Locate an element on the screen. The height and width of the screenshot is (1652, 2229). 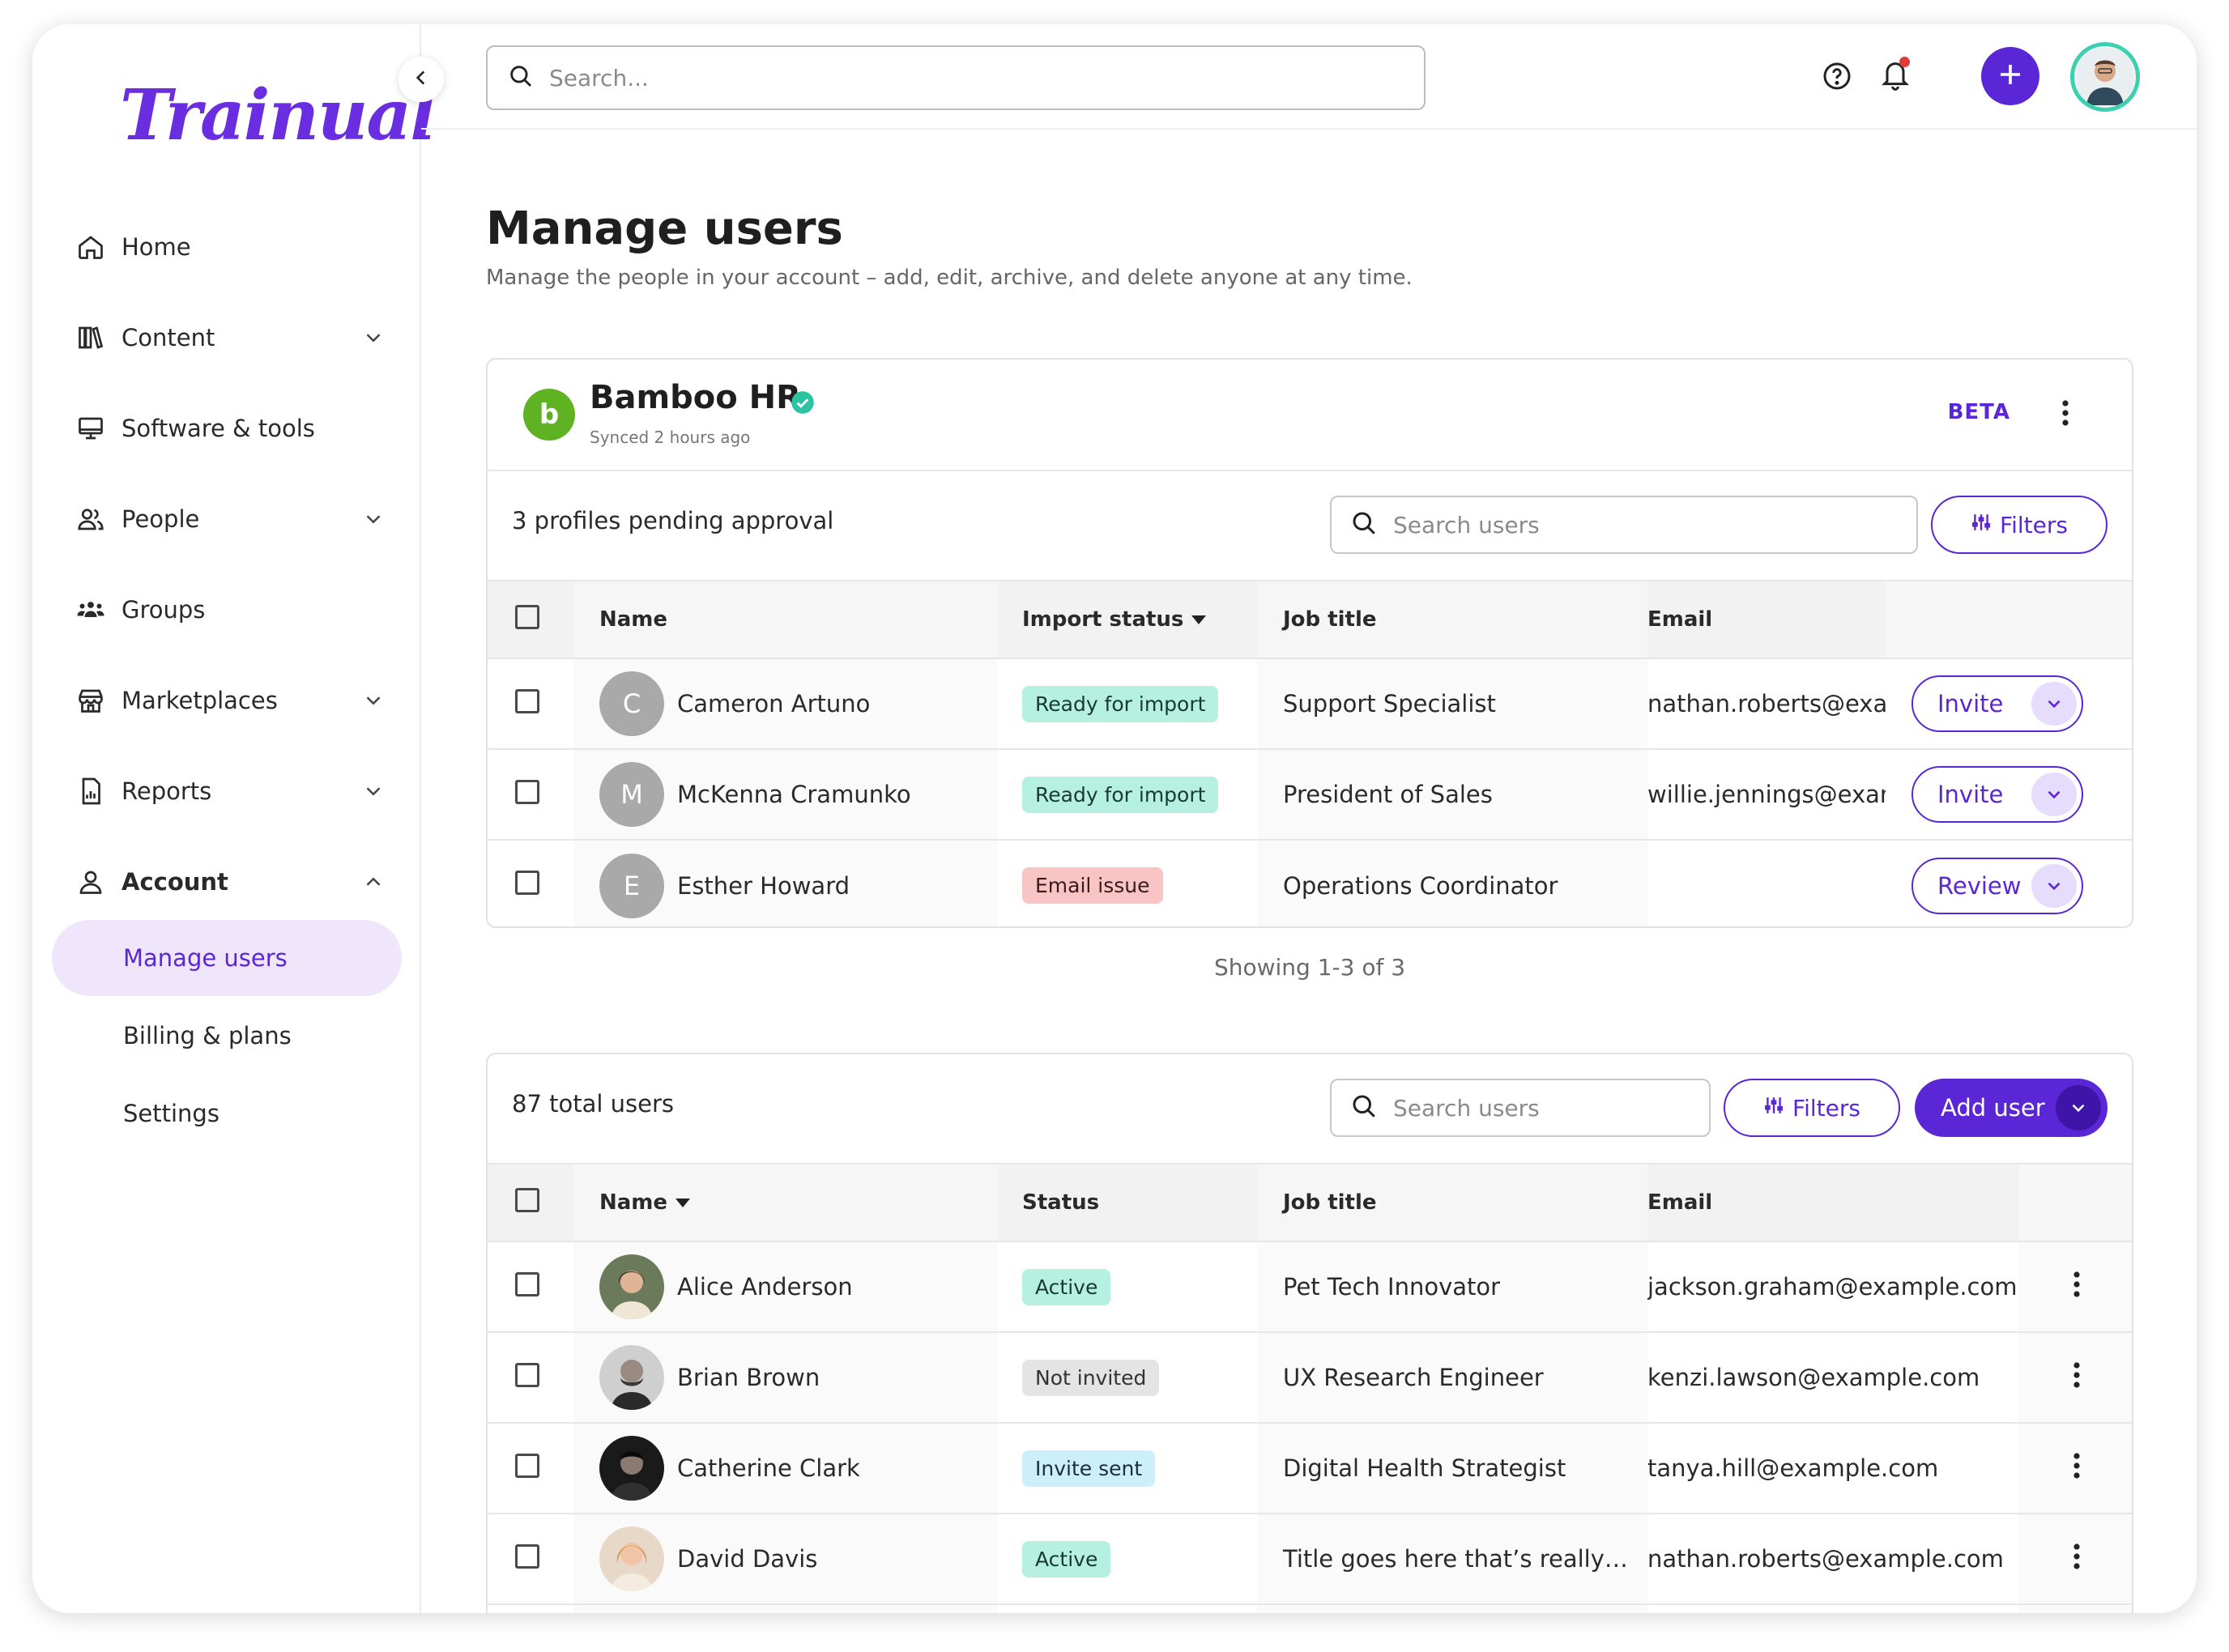
pending-count: 3 profiles pending approval is located at coordinates (673, 520).